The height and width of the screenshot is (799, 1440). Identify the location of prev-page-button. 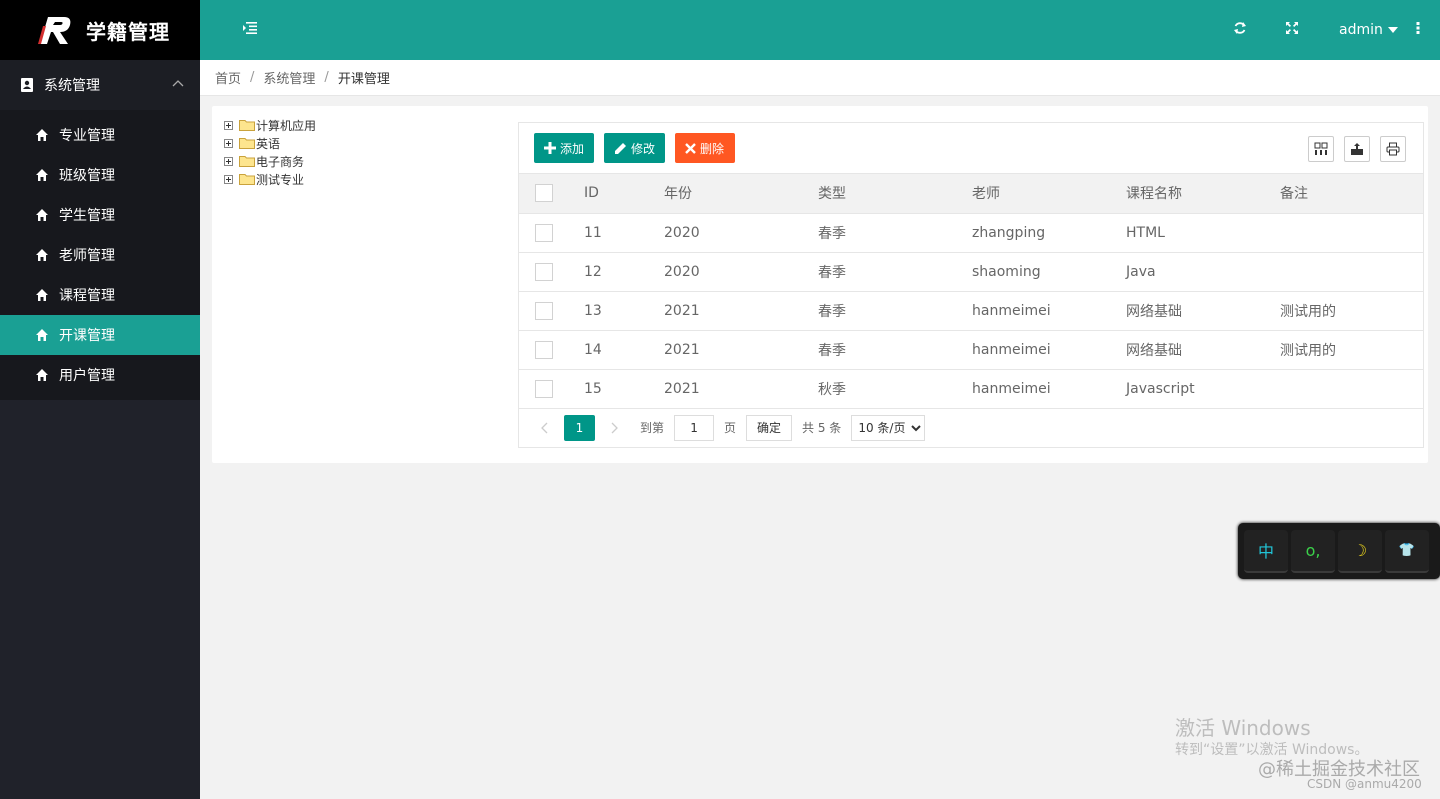
(544, 428).